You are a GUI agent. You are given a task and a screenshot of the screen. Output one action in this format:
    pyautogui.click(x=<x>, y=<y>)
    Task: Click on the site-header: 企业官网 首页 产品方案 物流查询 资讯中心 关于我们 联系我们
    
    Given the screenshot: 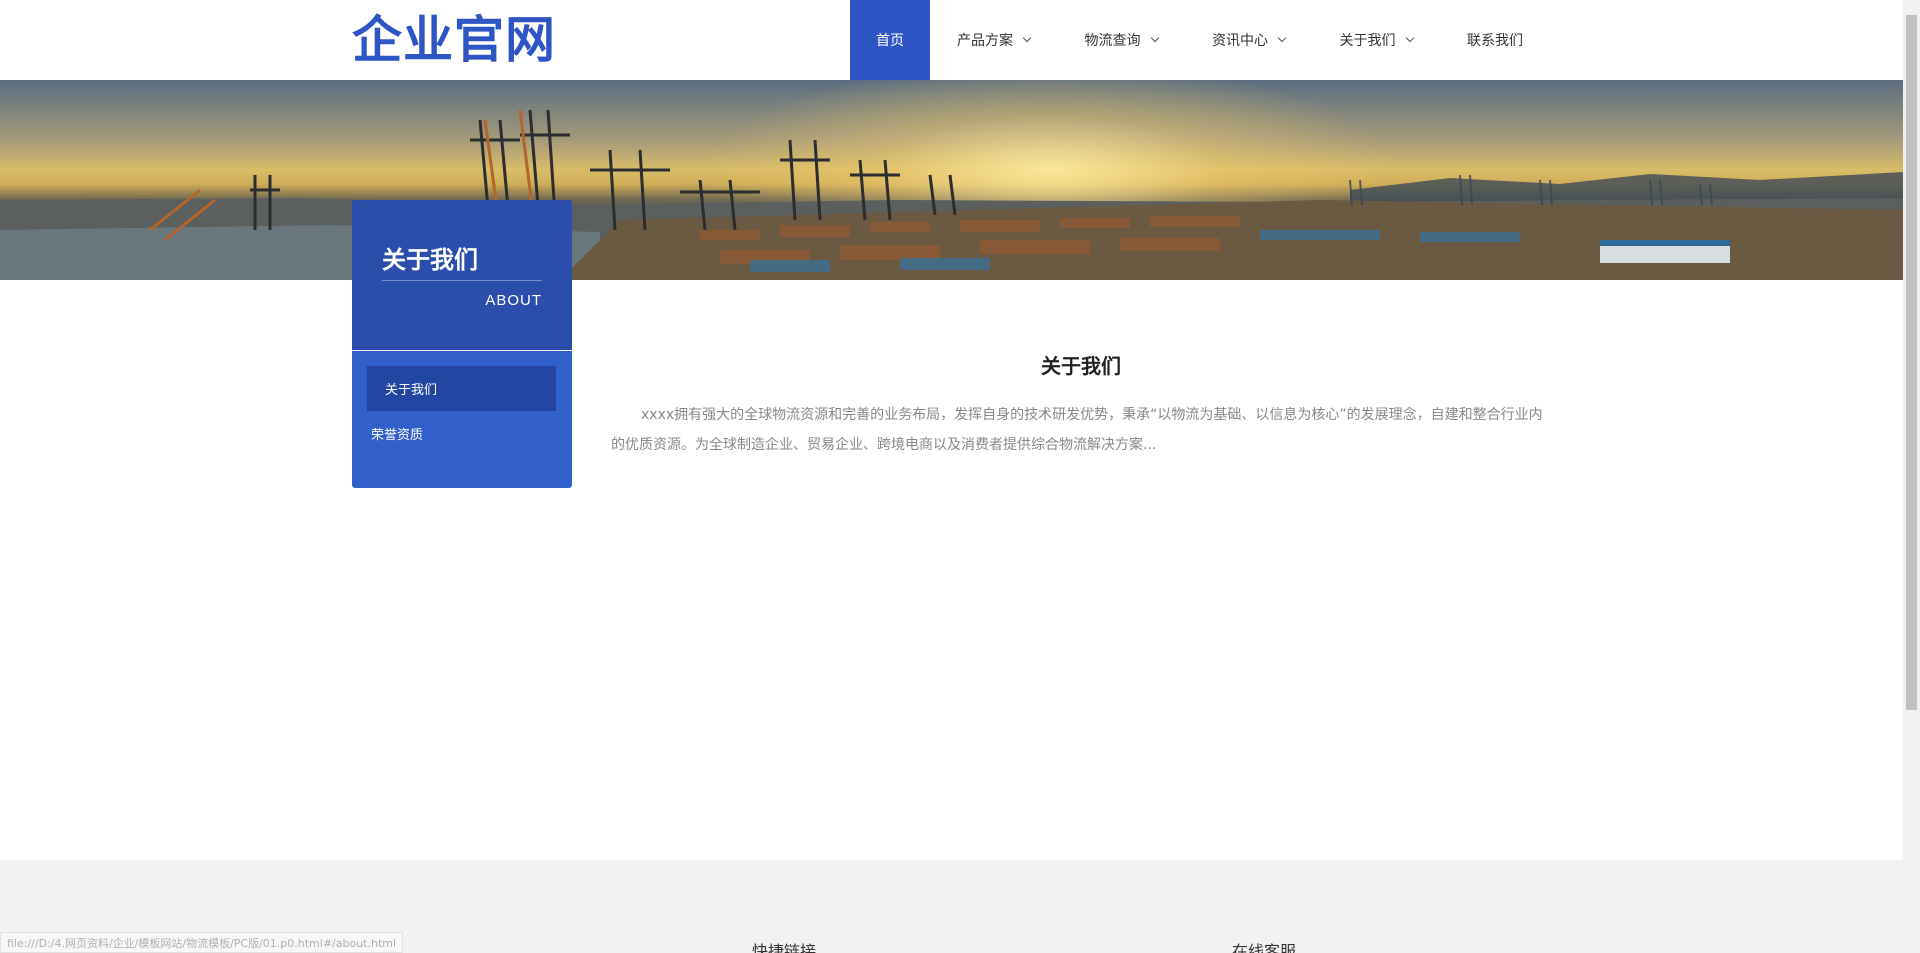 What is the action you would take?
    pyautogui.click(x=951, y=40)
    